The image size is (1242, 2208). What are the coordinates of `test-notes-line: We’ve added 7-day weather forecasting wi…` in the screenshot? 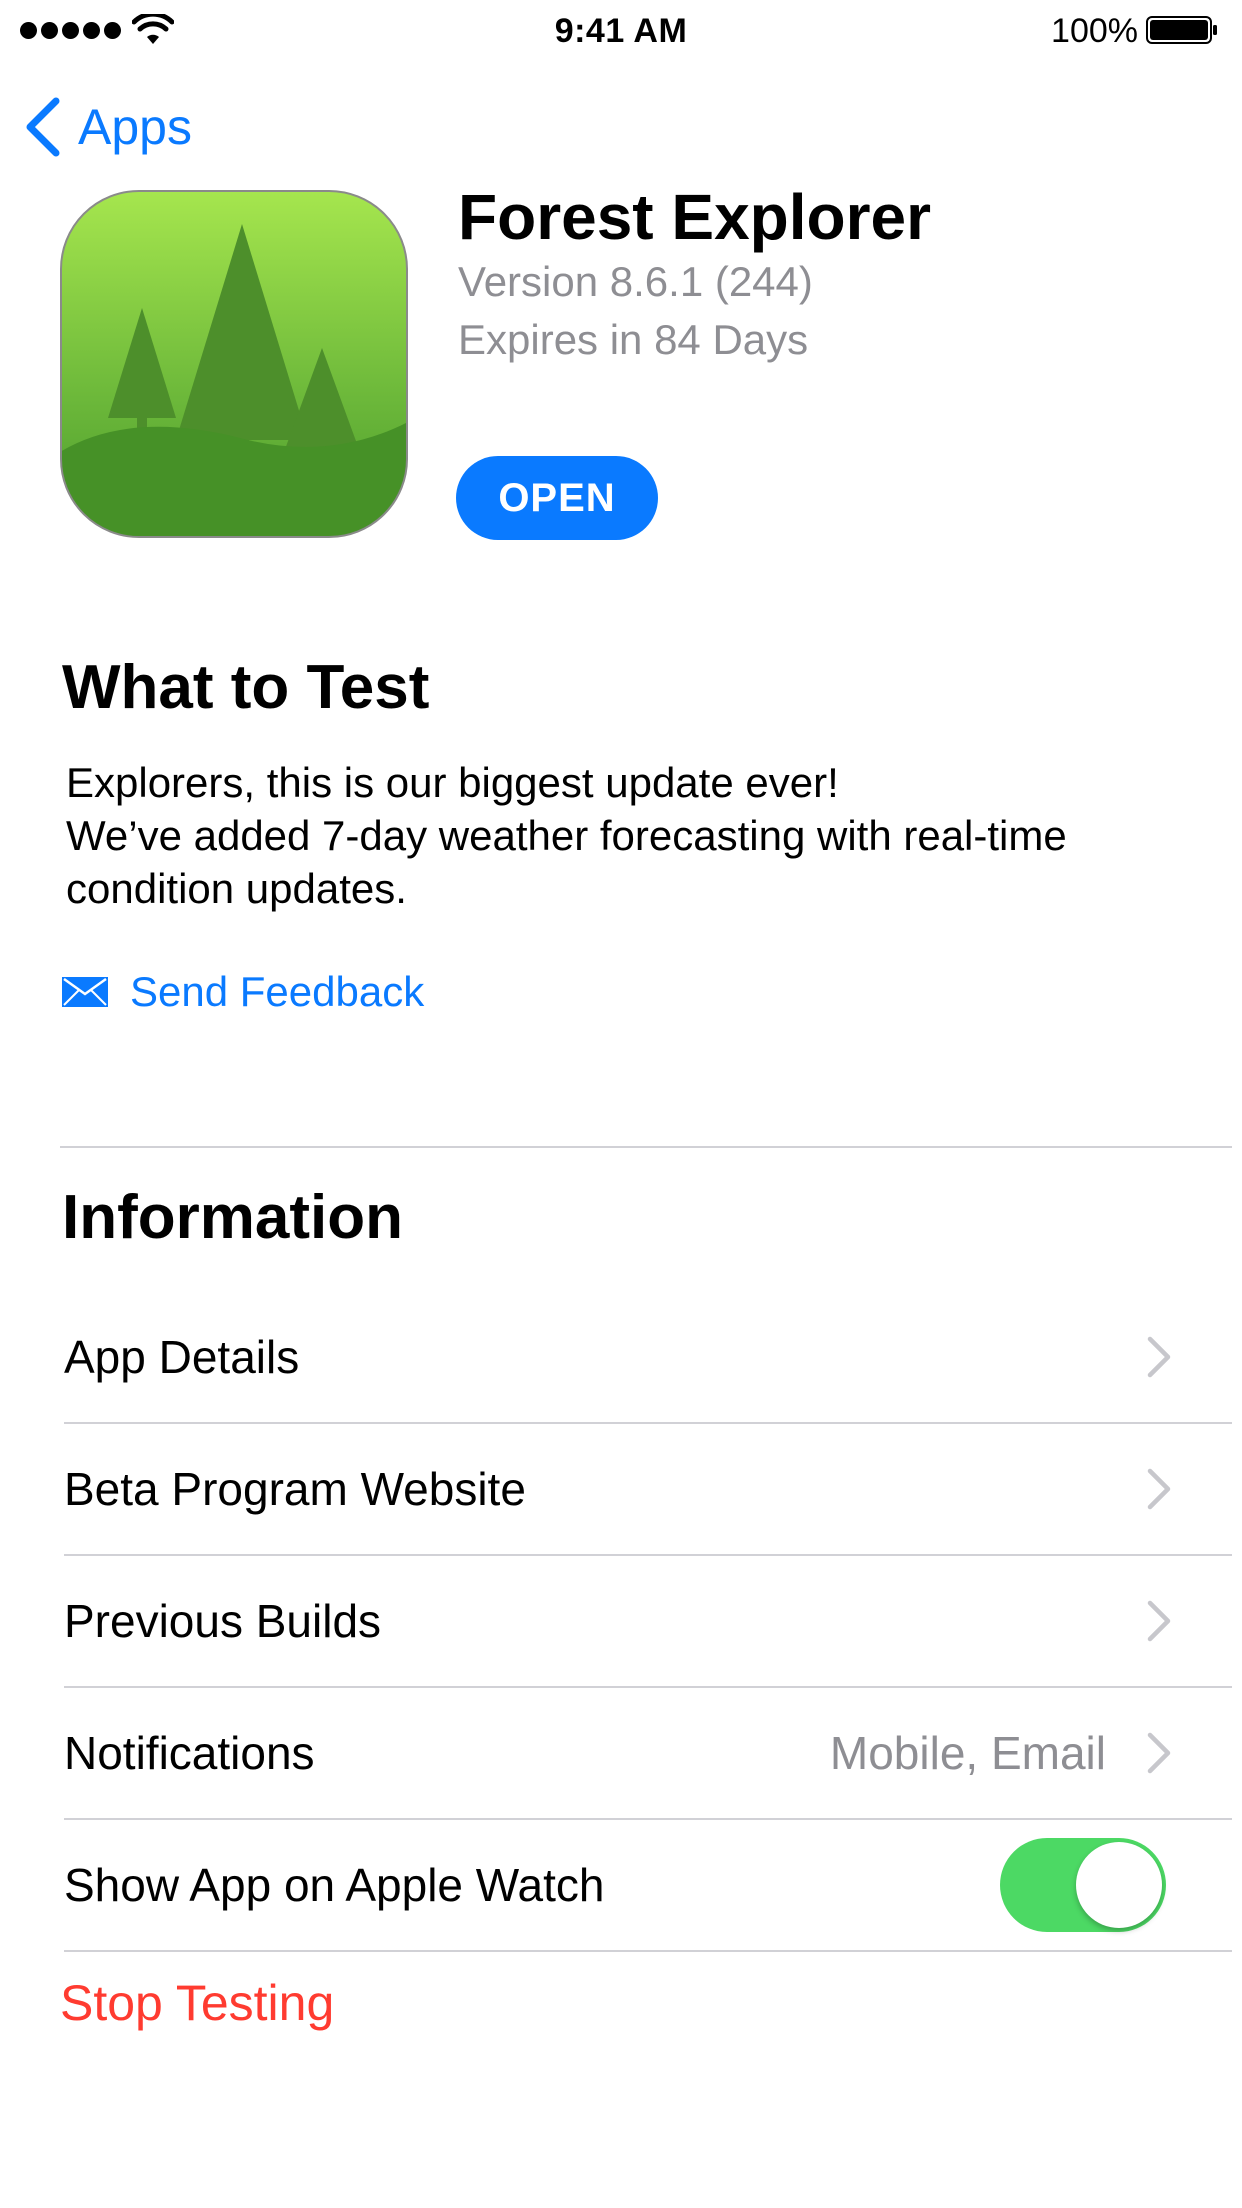 It's located at (566, 835).